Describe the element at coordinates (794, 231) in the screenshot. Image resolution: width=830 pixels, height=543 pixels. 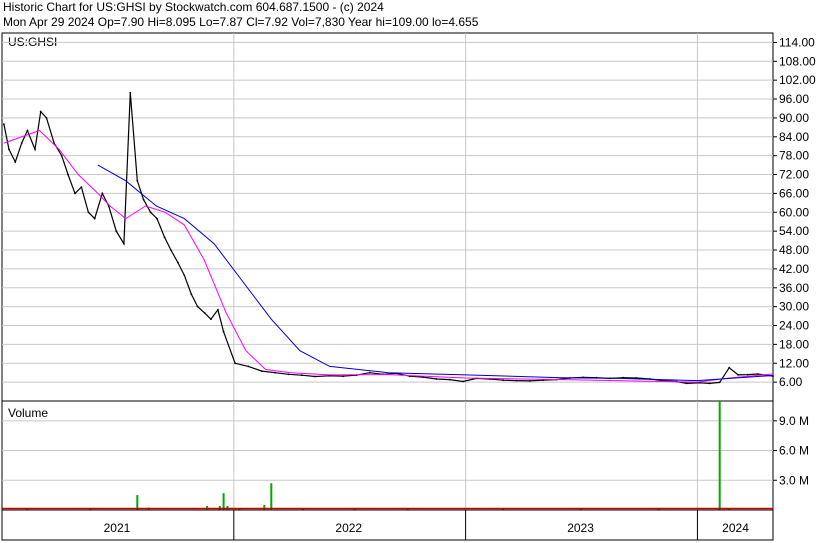
I see `price-y-tick-label: 54.00` at that location.